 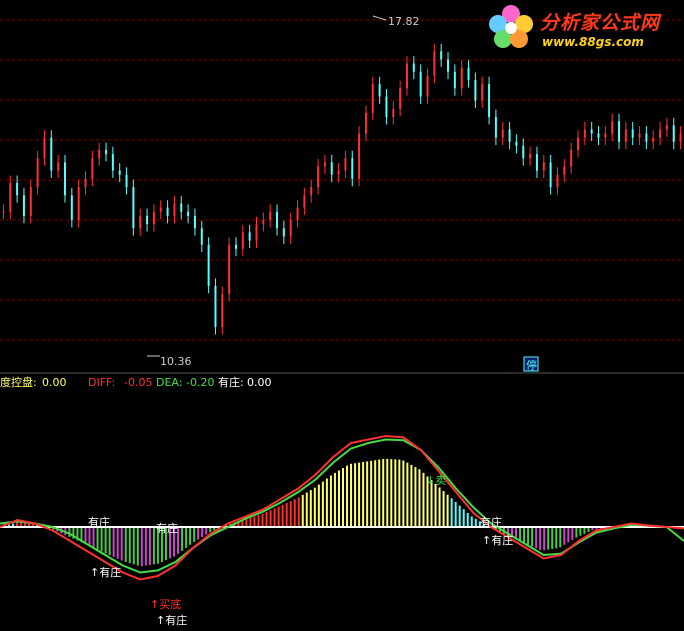 What do you see at coordinates (165, 604) in the screenshot?
I see `annotation-maidi: ↑买底` at bounding box center [165, 604].